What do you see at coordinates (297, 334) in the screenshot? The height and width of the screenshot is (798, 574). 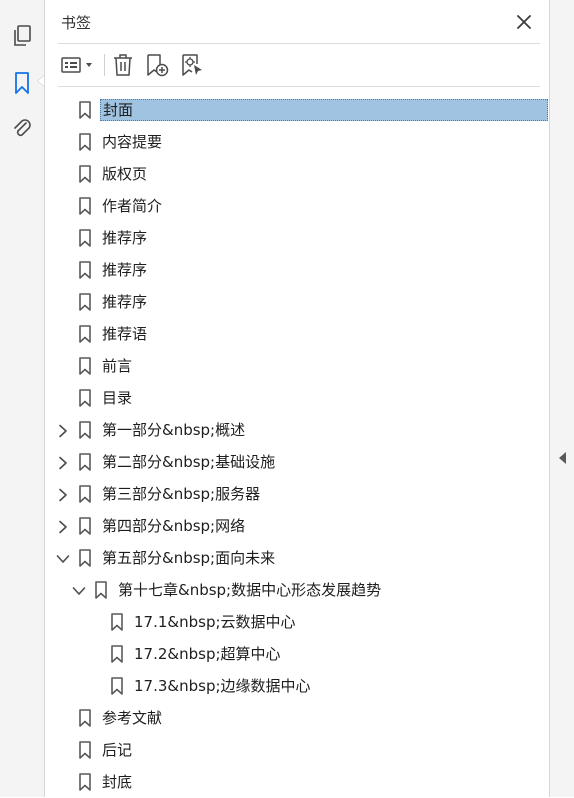 I see `bookmark-row: 推荐语` at bounding box center [297, 334].